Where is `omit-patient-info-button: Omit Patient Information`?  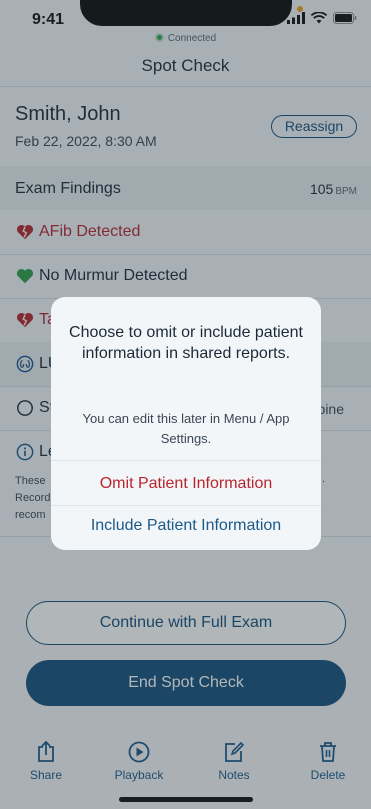 omit-patient-info-button: Omit Patient Information is located at coordinates (186, 484).